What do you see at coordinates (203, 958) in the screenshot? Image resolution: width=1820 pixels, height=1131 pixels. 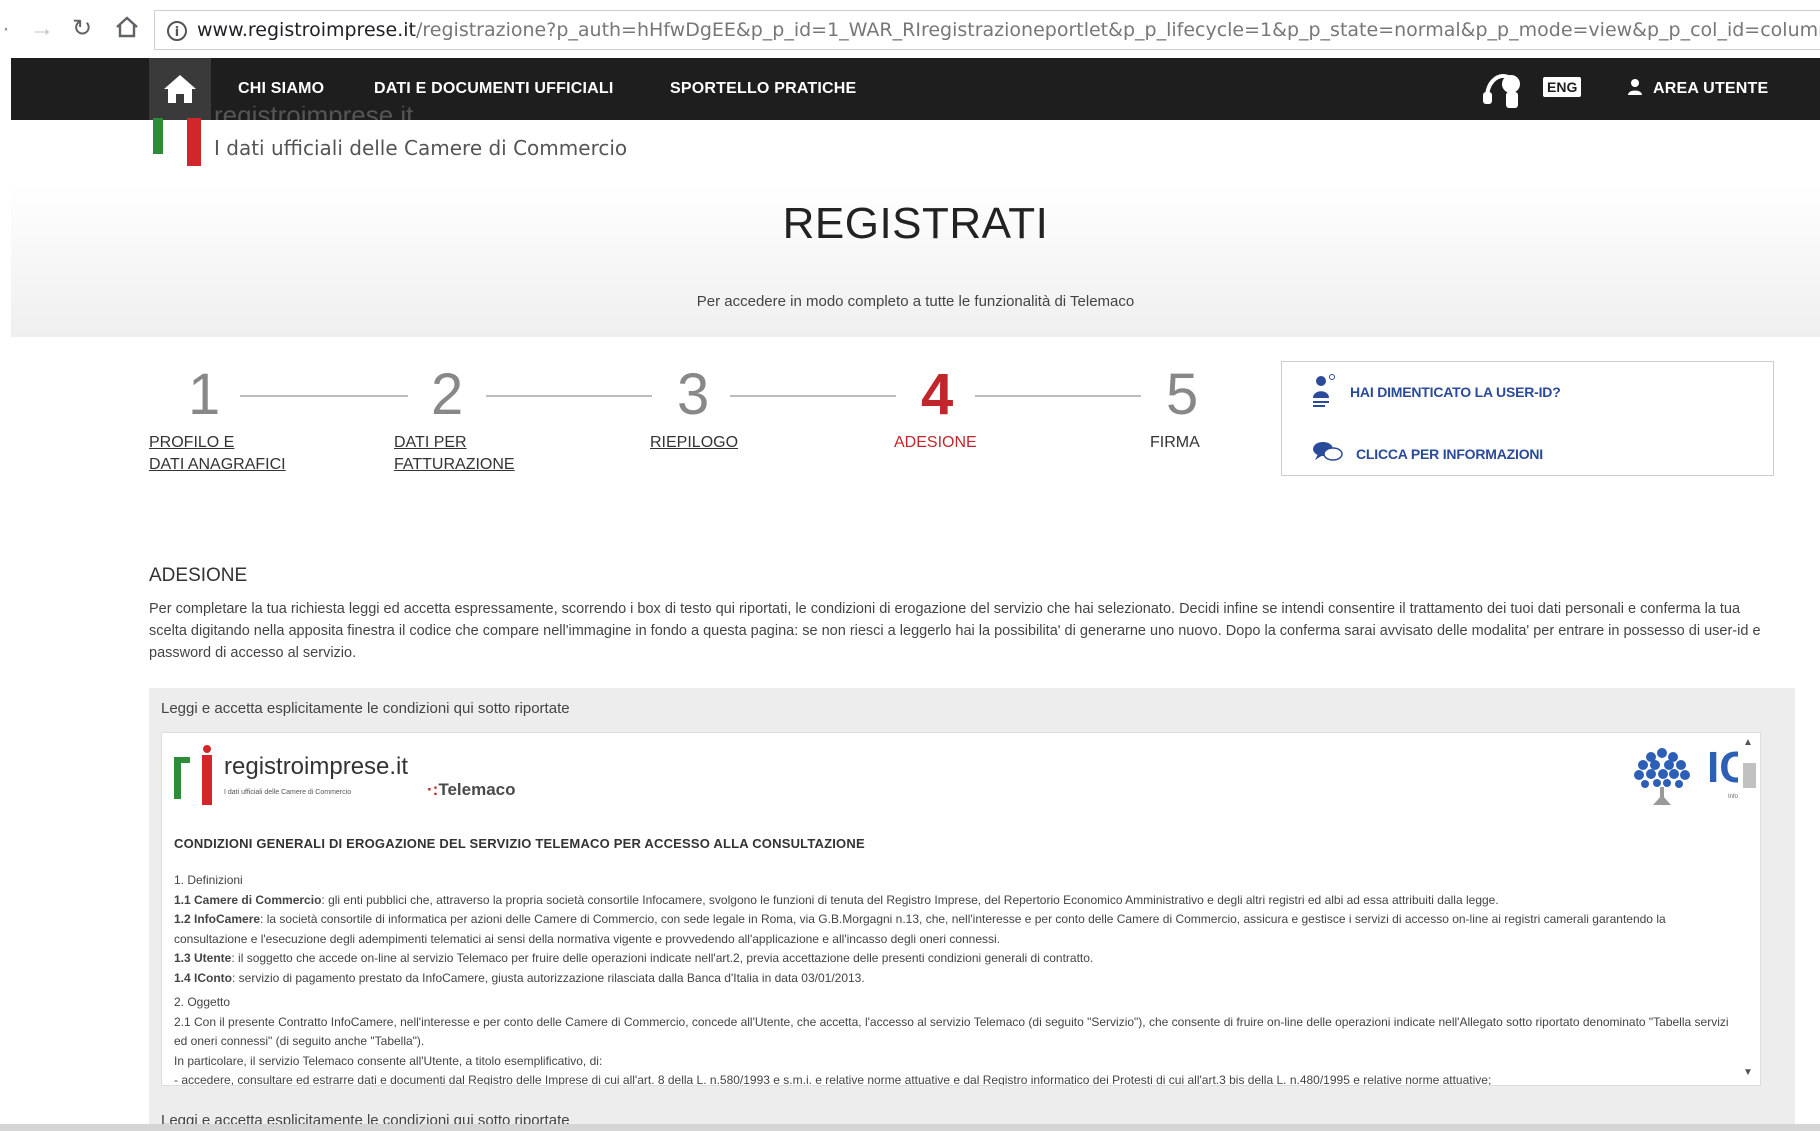 I see `clause-1-3-term: 1.3 Utente` at bounding box center [203, 958].